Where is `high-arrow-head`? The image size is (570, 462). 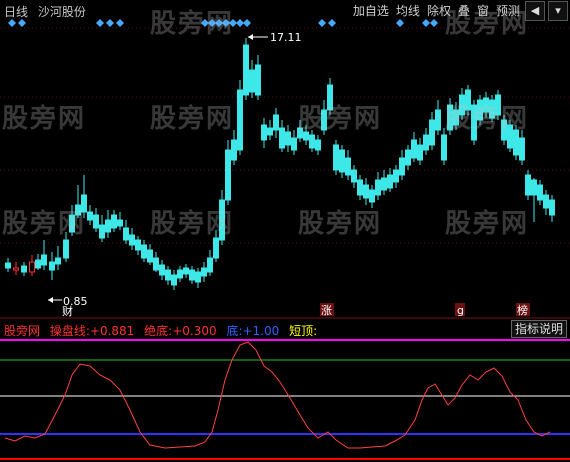 high-arrow-head is located at coordinates (250, 37).